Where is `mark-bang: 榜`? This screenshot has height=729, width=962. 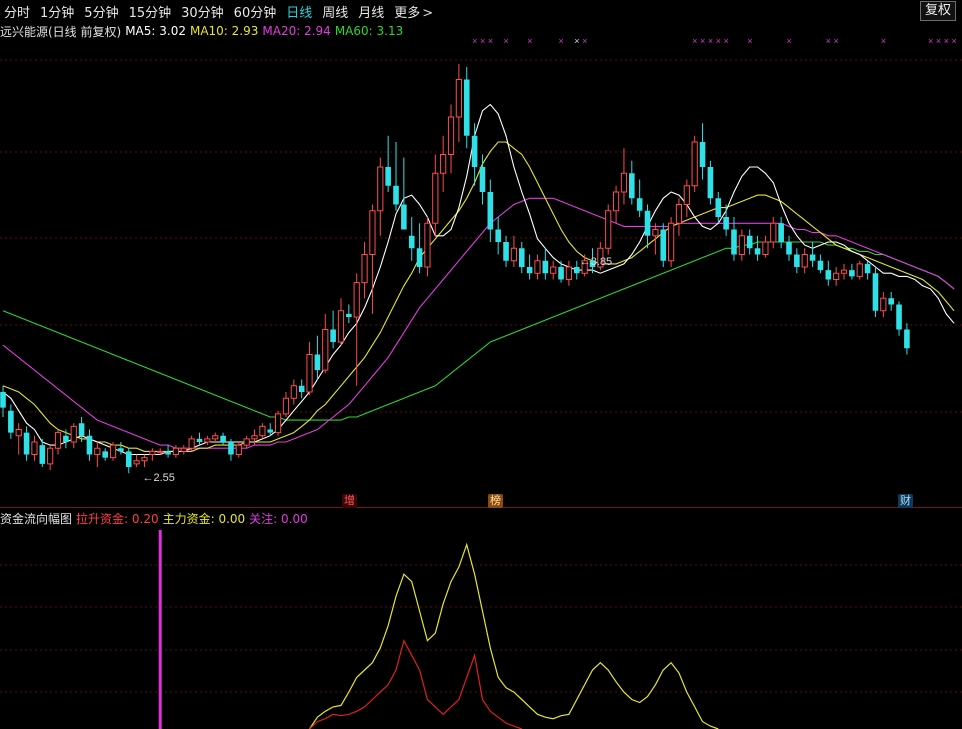
mark-bang: 榜 is located at coordinates (495, 501).